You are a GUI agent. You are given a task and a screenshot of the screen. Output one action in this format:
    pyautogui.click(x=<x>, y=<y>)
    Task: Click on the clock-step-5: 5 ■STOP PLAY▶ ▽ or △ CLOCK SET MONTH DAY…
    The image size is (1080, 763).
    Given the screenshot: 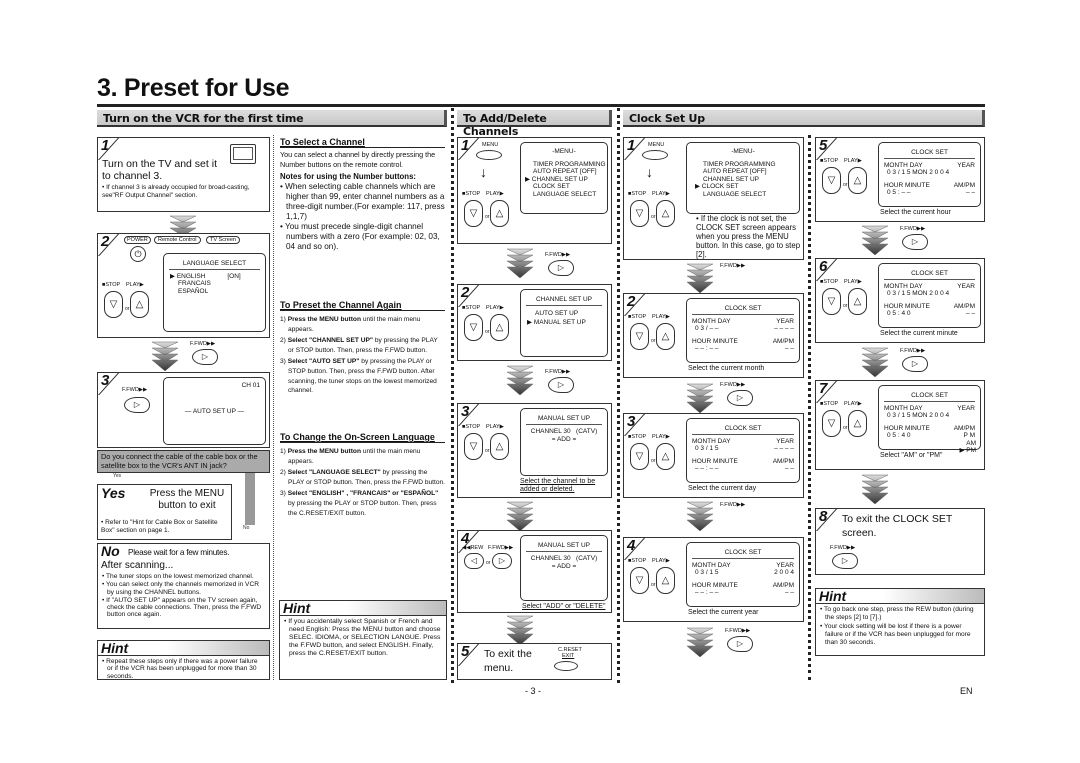 What is the action you would take?
    pyautogui.click(x=900, y=179)
    